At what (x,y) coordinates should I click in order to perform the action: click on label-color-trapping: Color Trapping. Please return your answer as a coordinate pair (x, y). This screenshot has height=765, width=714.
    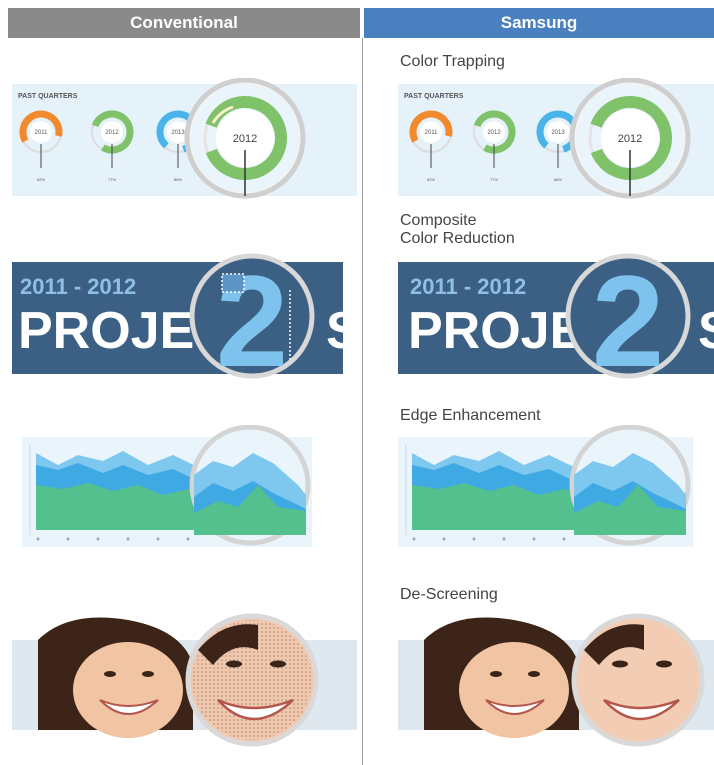
    Looking at the image, I should click on (452, 61).